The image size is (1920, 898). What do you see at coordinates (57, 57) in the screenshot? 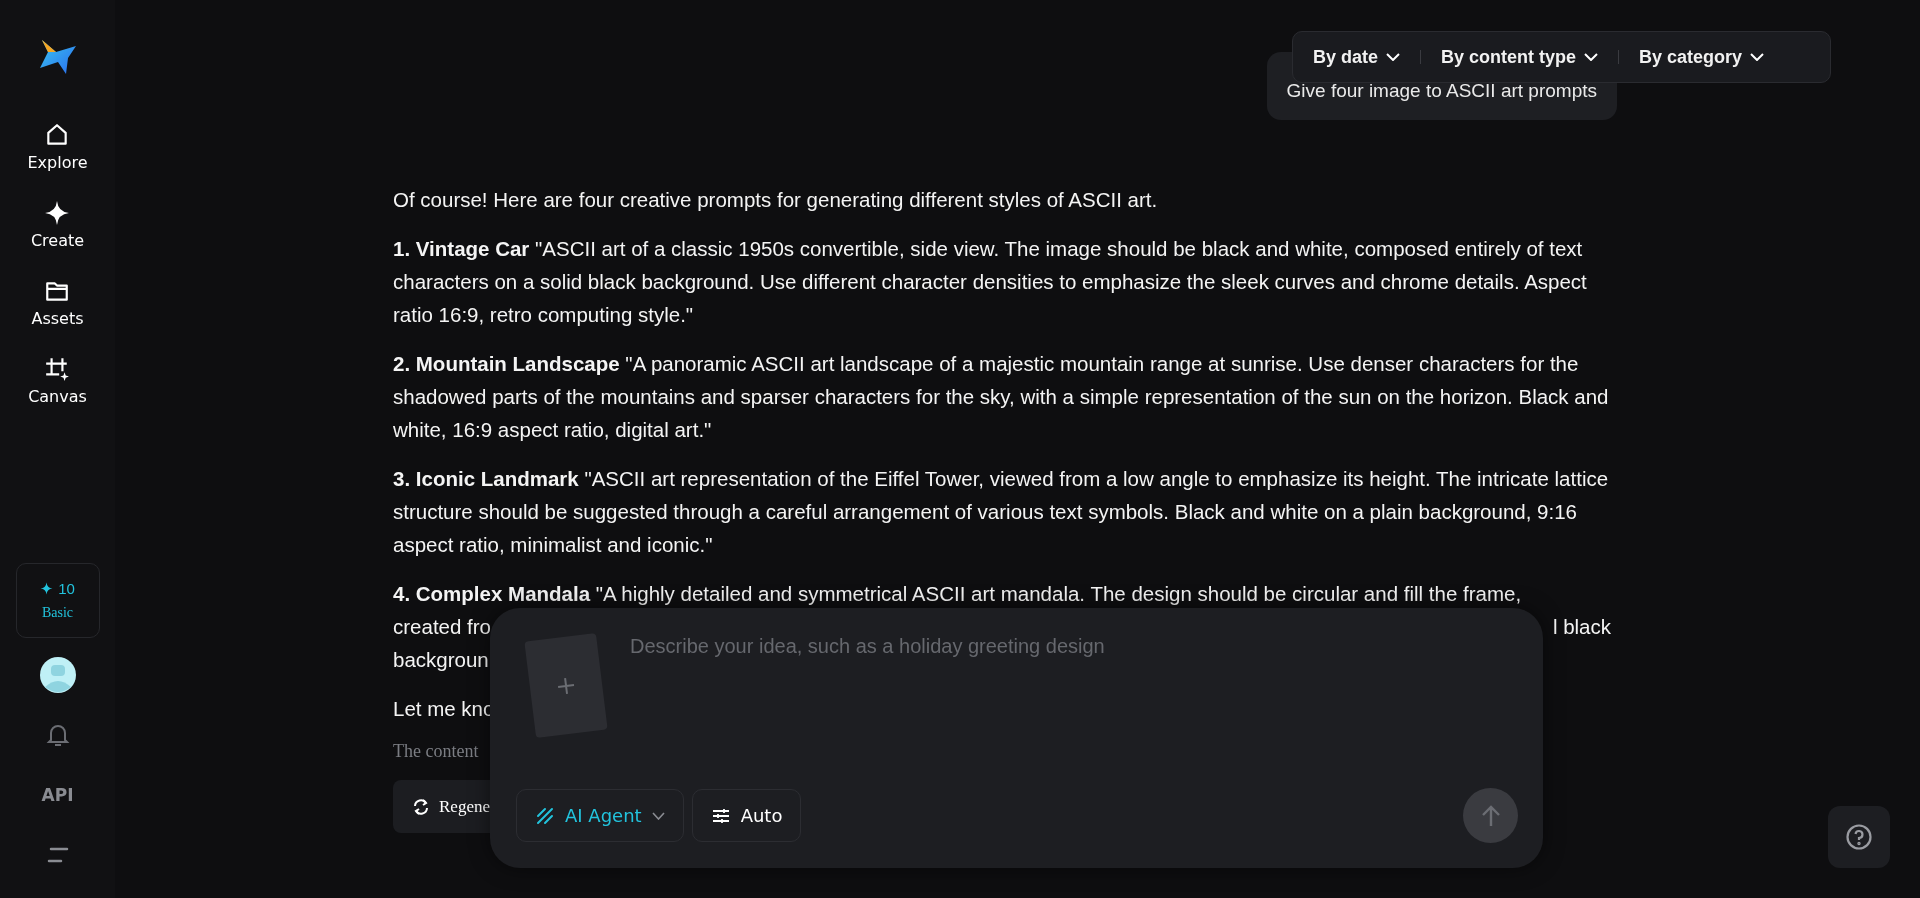
I see `logo-icon` at bounding box center [57, 57].